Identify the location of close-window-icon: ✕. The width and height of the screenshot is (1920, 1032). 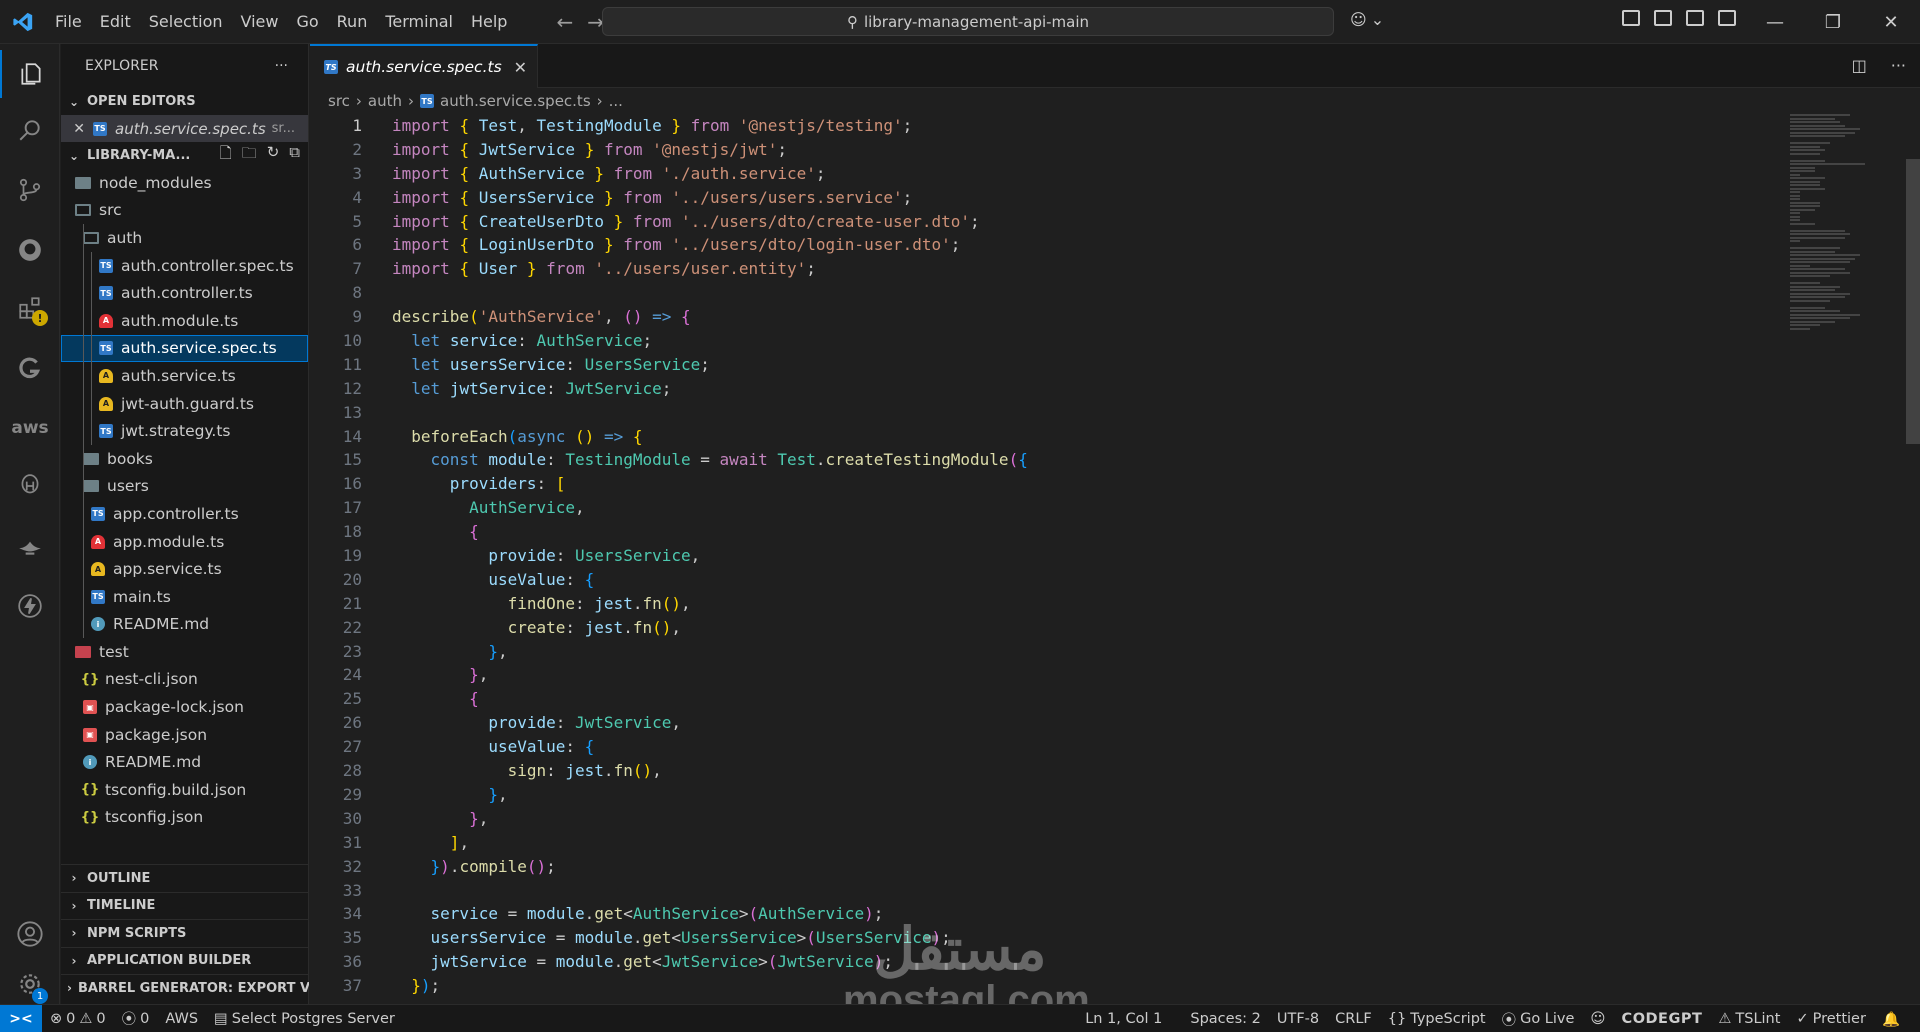
(1891, 22).